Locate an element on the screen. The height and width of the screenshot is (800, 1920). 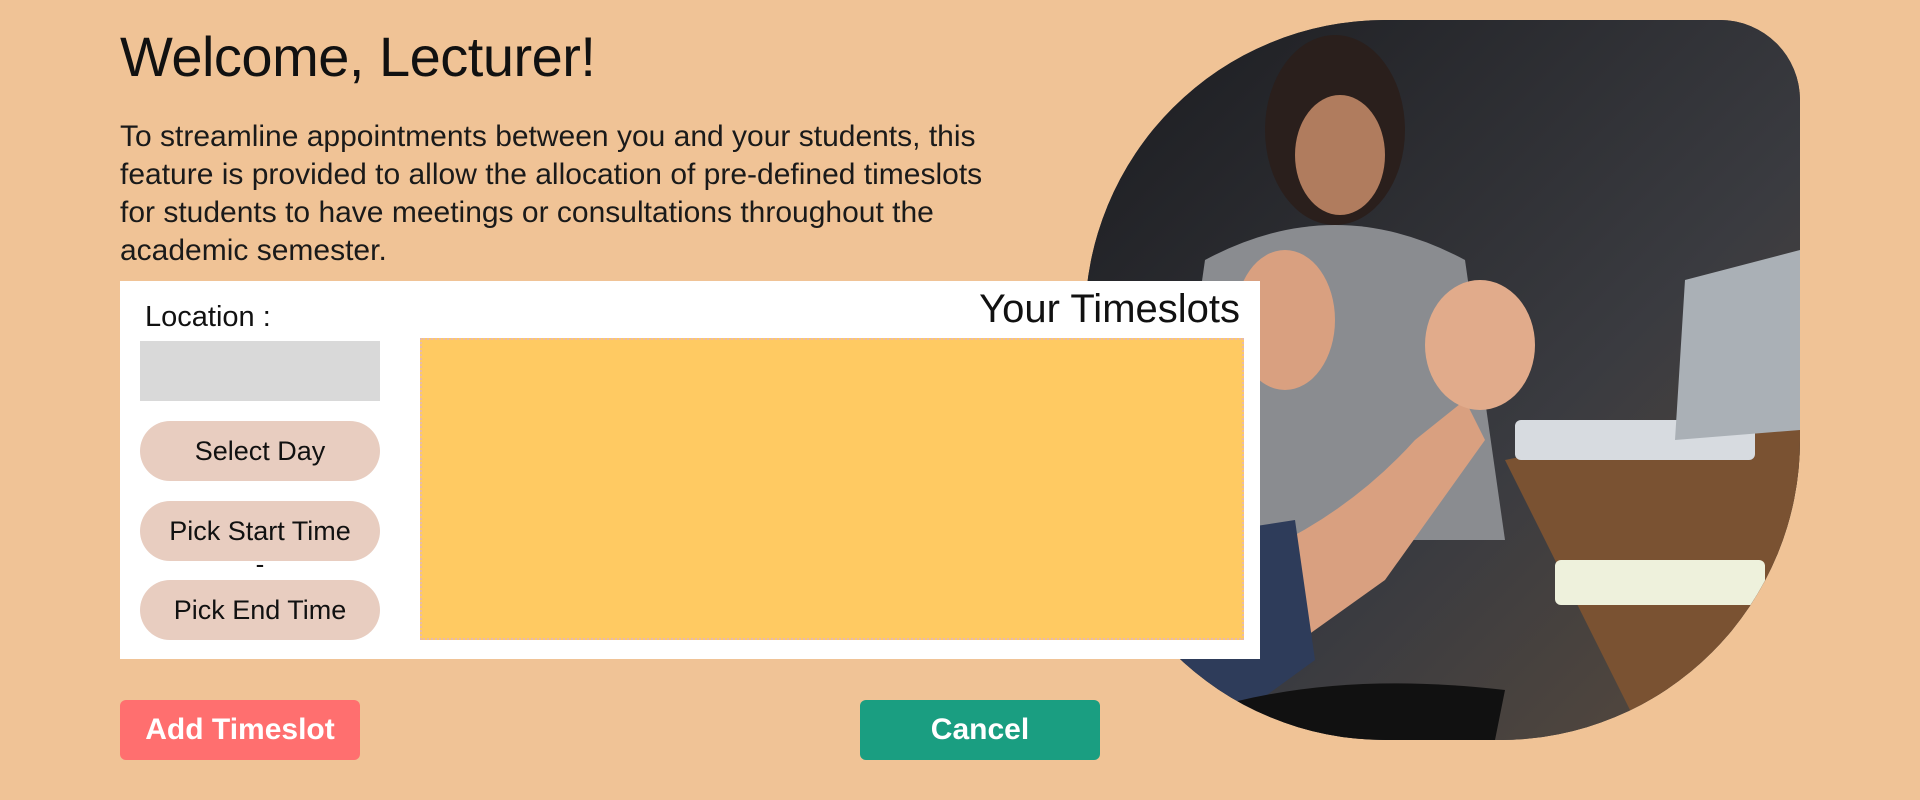
add-timeslot-button: Add Timeslot is located at coordinates (240, 730).